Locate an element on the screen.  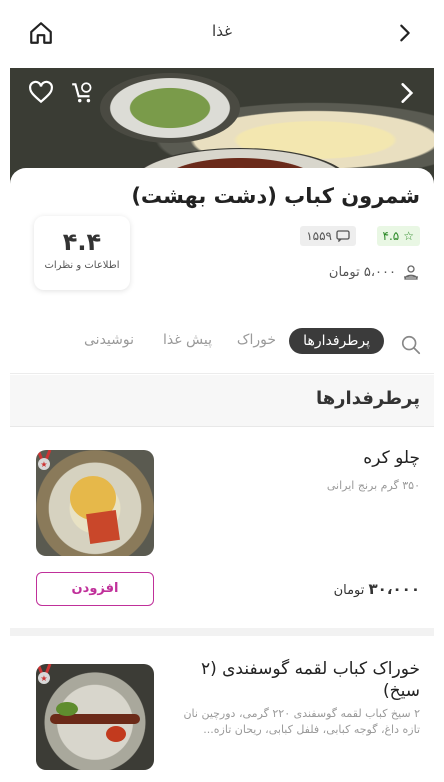
rating-badge: ۴.۵ ☆ is located at coordinates (398, 236).